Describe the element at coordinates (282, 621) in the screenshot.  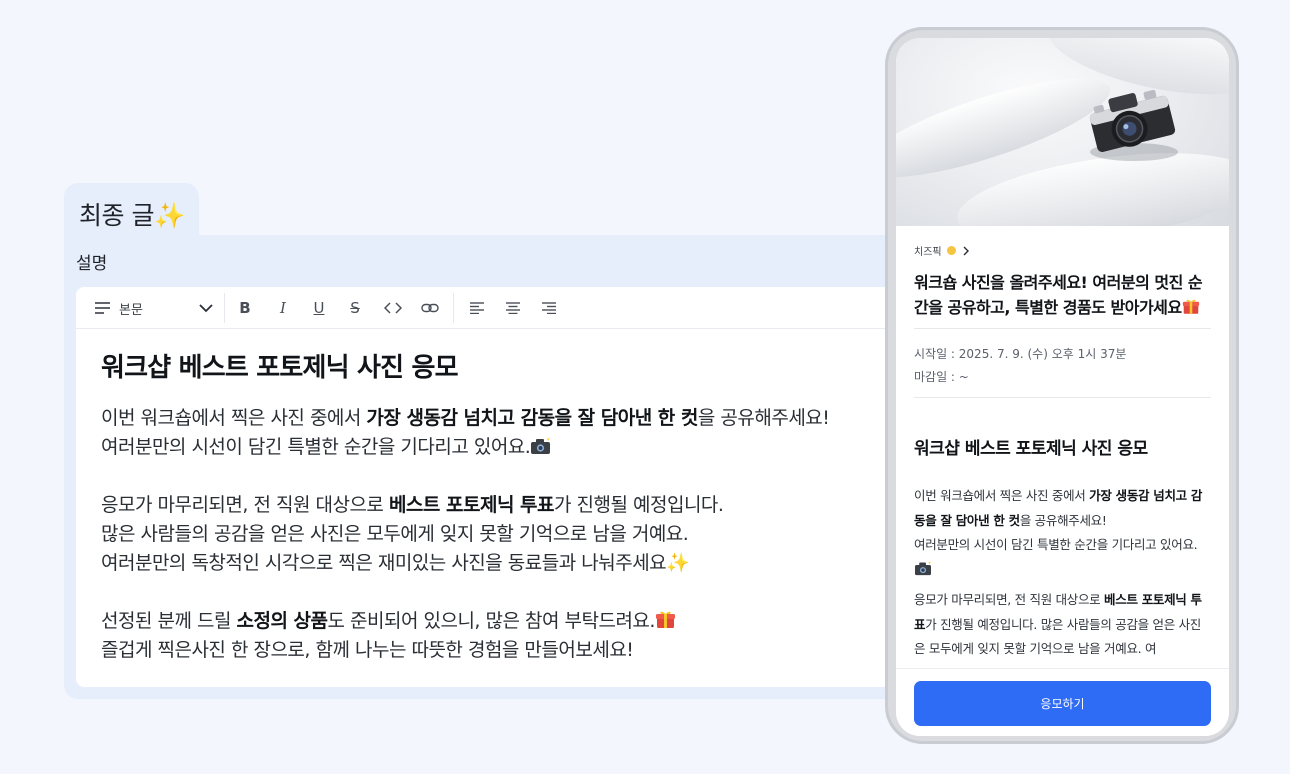
I see `bold-text: 소정의 상품` at that location.